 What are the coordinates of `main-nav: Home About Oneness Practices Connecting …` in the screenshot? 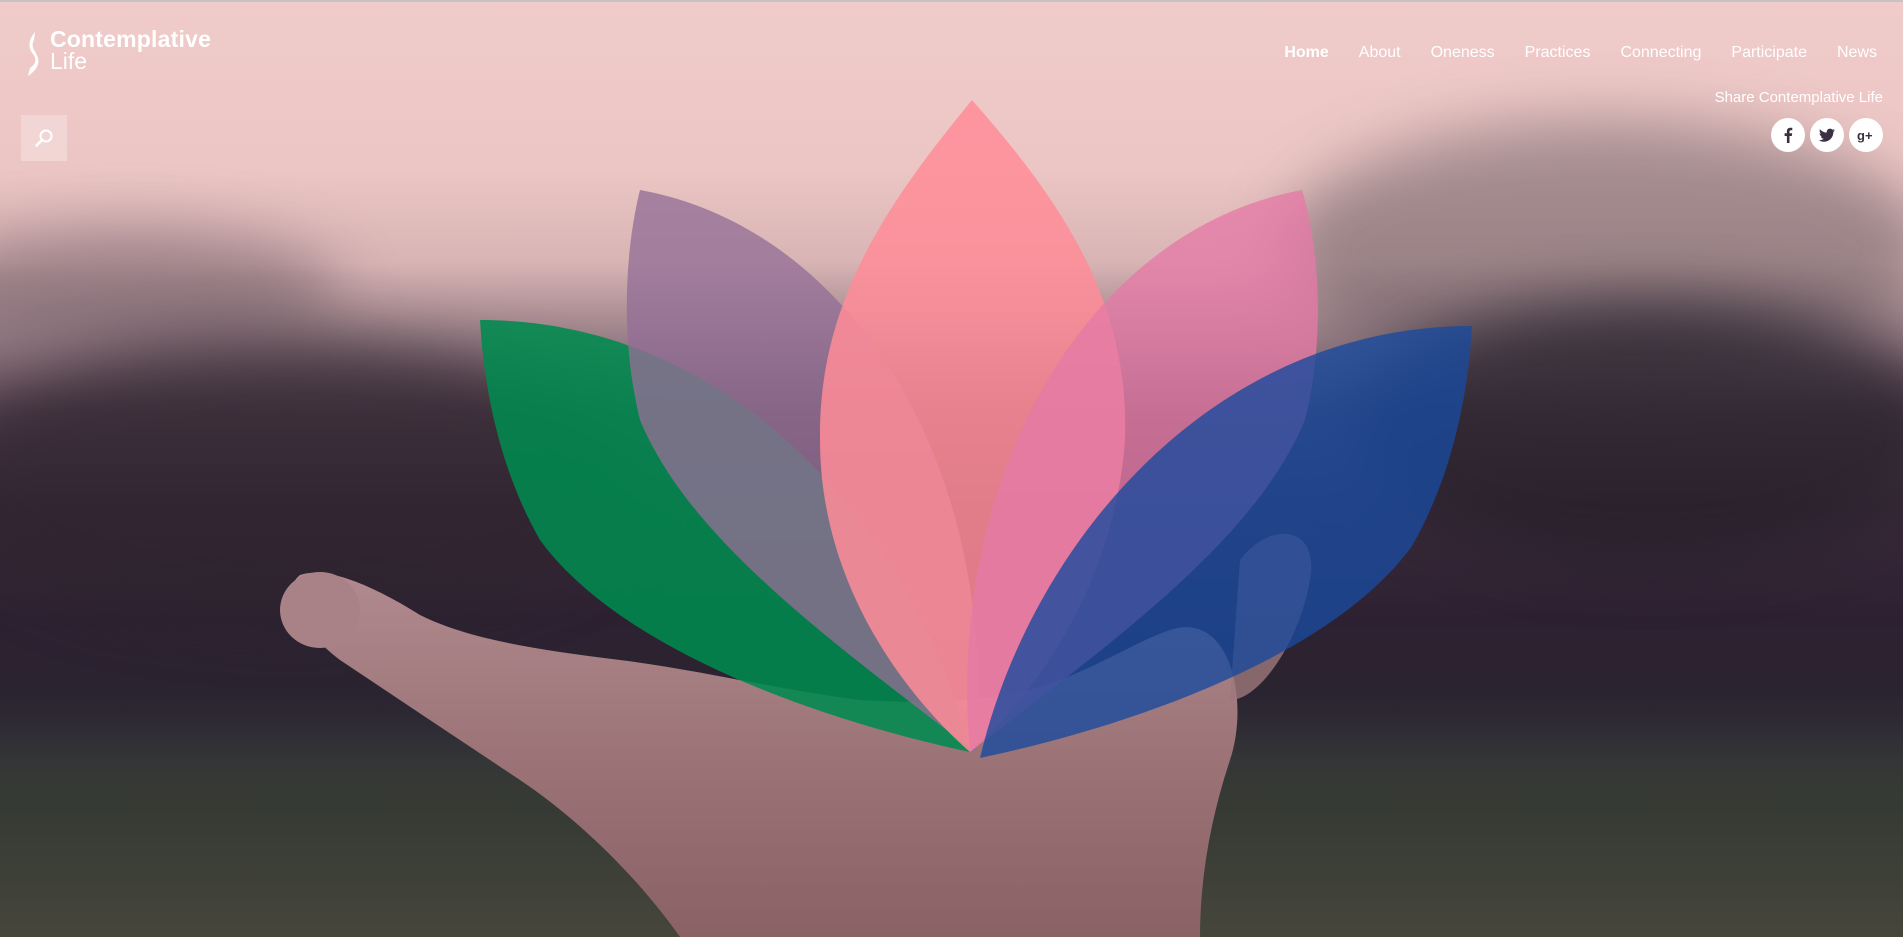 It's located at (1565, 53).